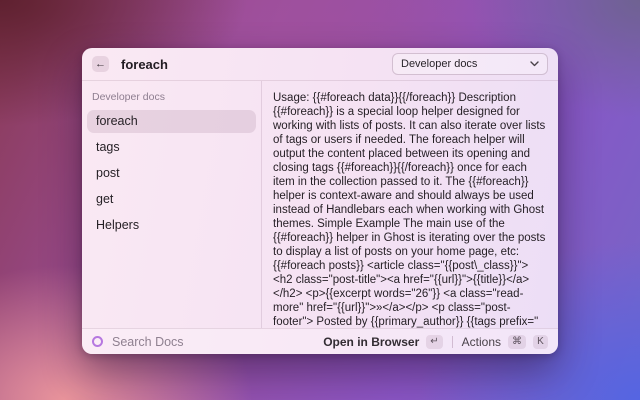 This screenshot has width=640, height=400. What do you see at coordinates (171, 147) in the screenshot?
I see `sidebar-item-tags: tags` at bounding box center [171, 147].